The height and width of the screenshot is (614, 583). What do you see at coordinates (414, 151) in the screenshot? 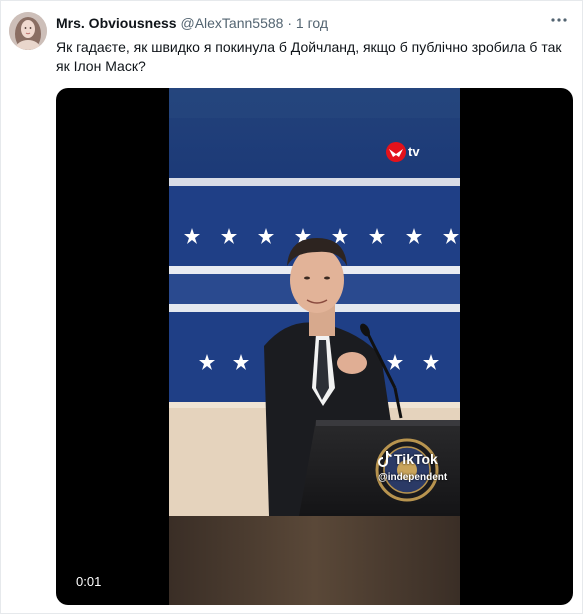
I see `channel-logo-text: tv` at bounding box center [414, 151].